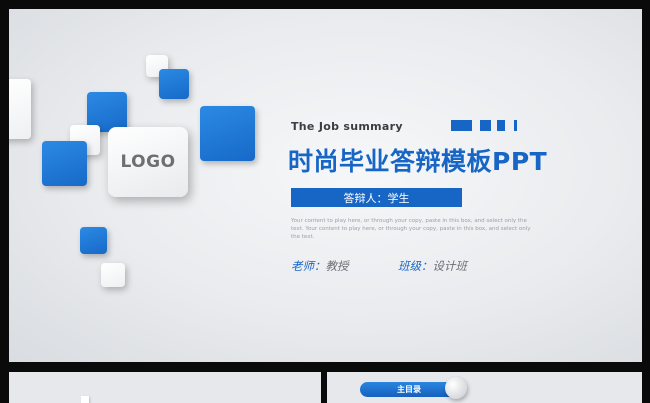  What do you see at coordinates (174, 84) in the screenshot?
I see `blue-square-small-top` at bounding box center [174, 84].